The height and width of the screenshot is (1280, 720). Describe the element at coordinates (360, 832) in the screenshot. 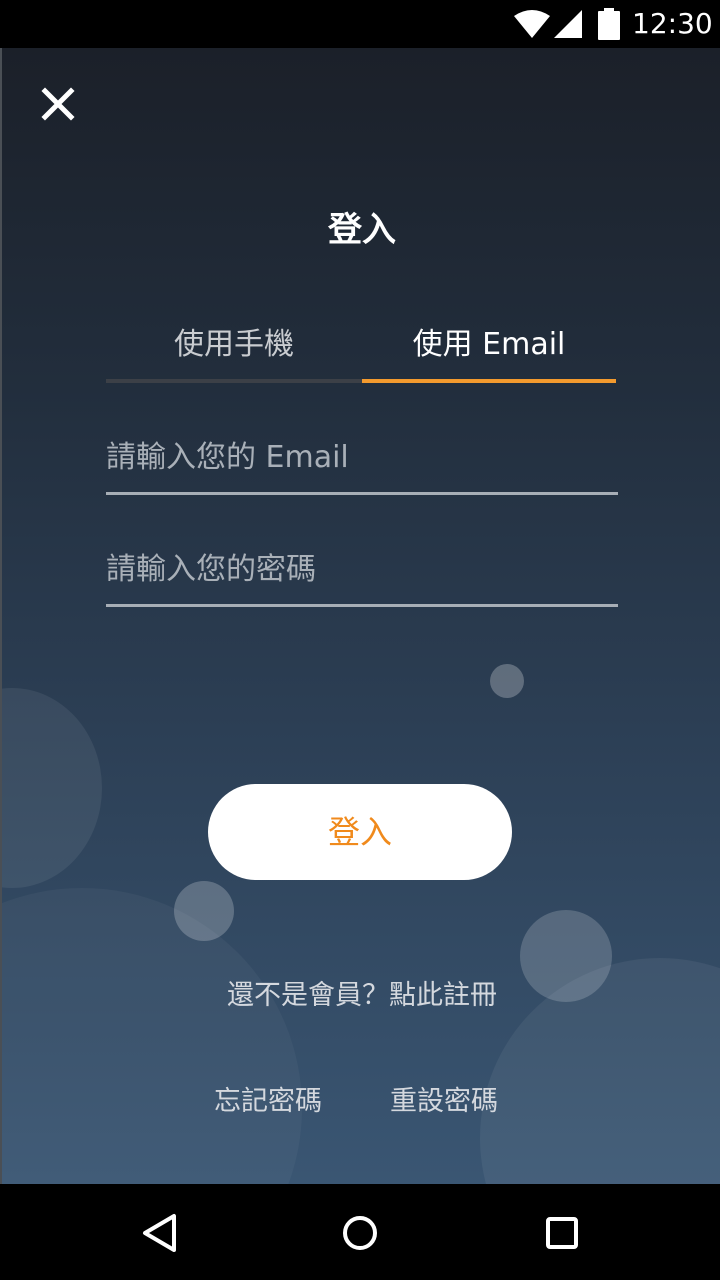

I see `login-button: 登入` at that location.